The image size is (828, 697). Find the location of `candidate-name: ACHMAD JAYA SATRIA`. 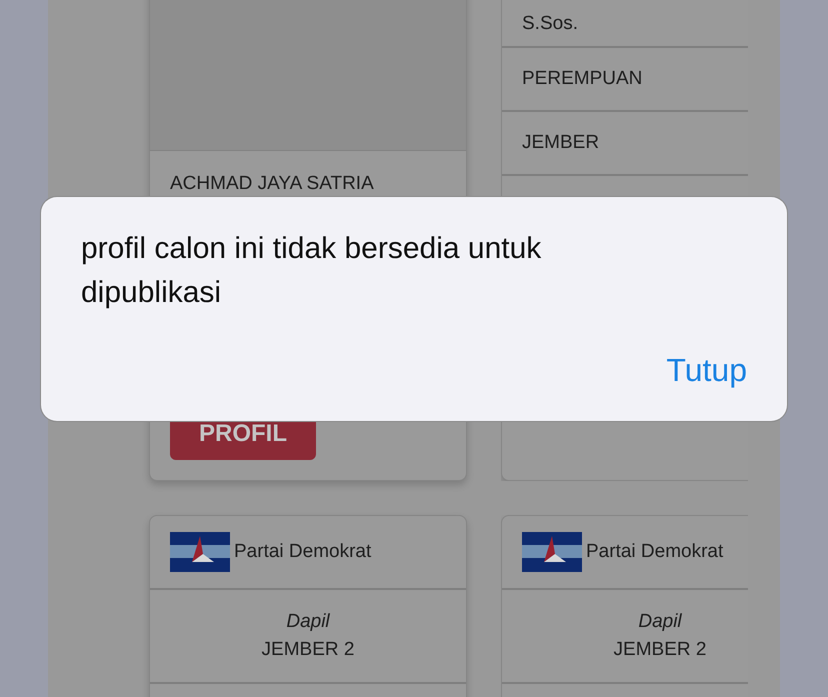

candidate-name: ACHMAD JAYA SATRIA is located at coordinates (272, 184).